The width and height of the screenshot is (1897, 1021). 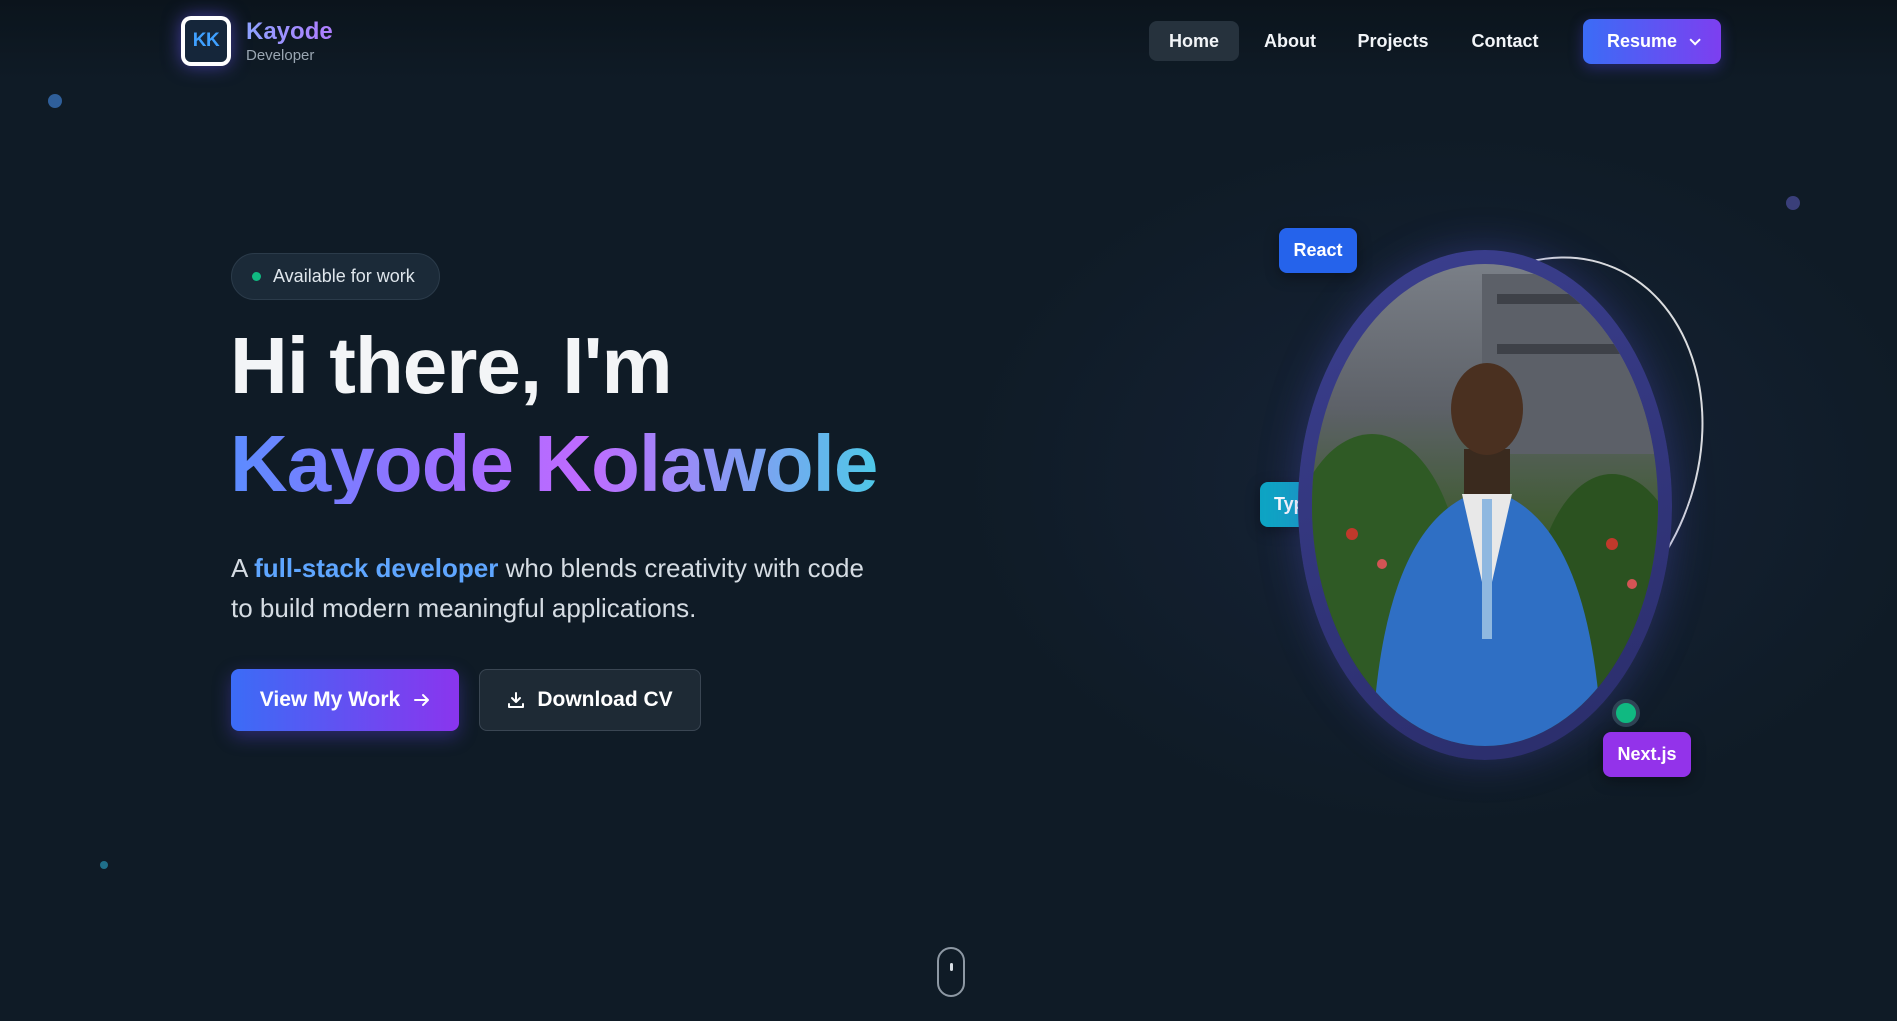 I want to click on tag-nextjs-label: Next.js, so click(x=1647, y=754).